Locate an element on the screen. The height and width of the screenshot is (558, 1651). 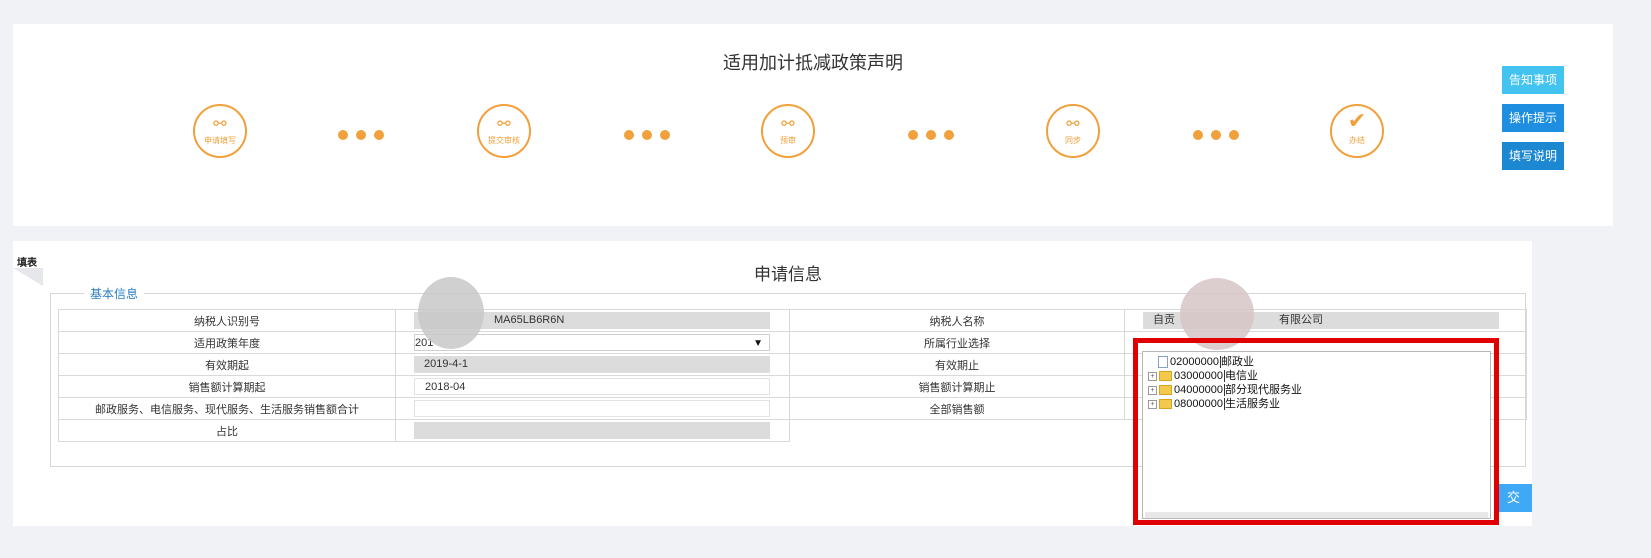
tips-button: 操作提示 is located at coordinates (1533, 118).